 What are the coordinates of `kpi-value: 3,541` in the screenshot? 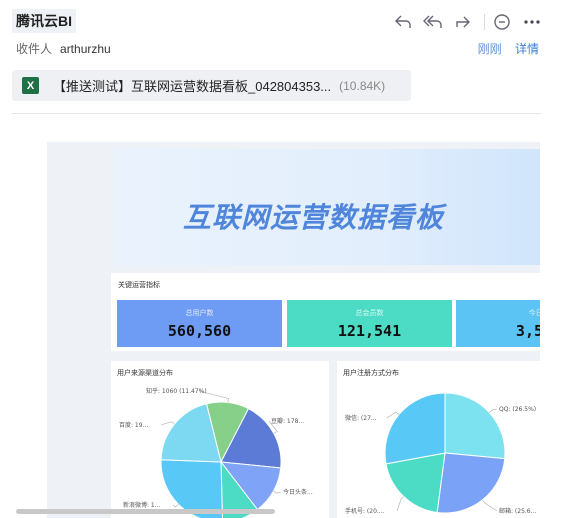 It's located at (527, 331).